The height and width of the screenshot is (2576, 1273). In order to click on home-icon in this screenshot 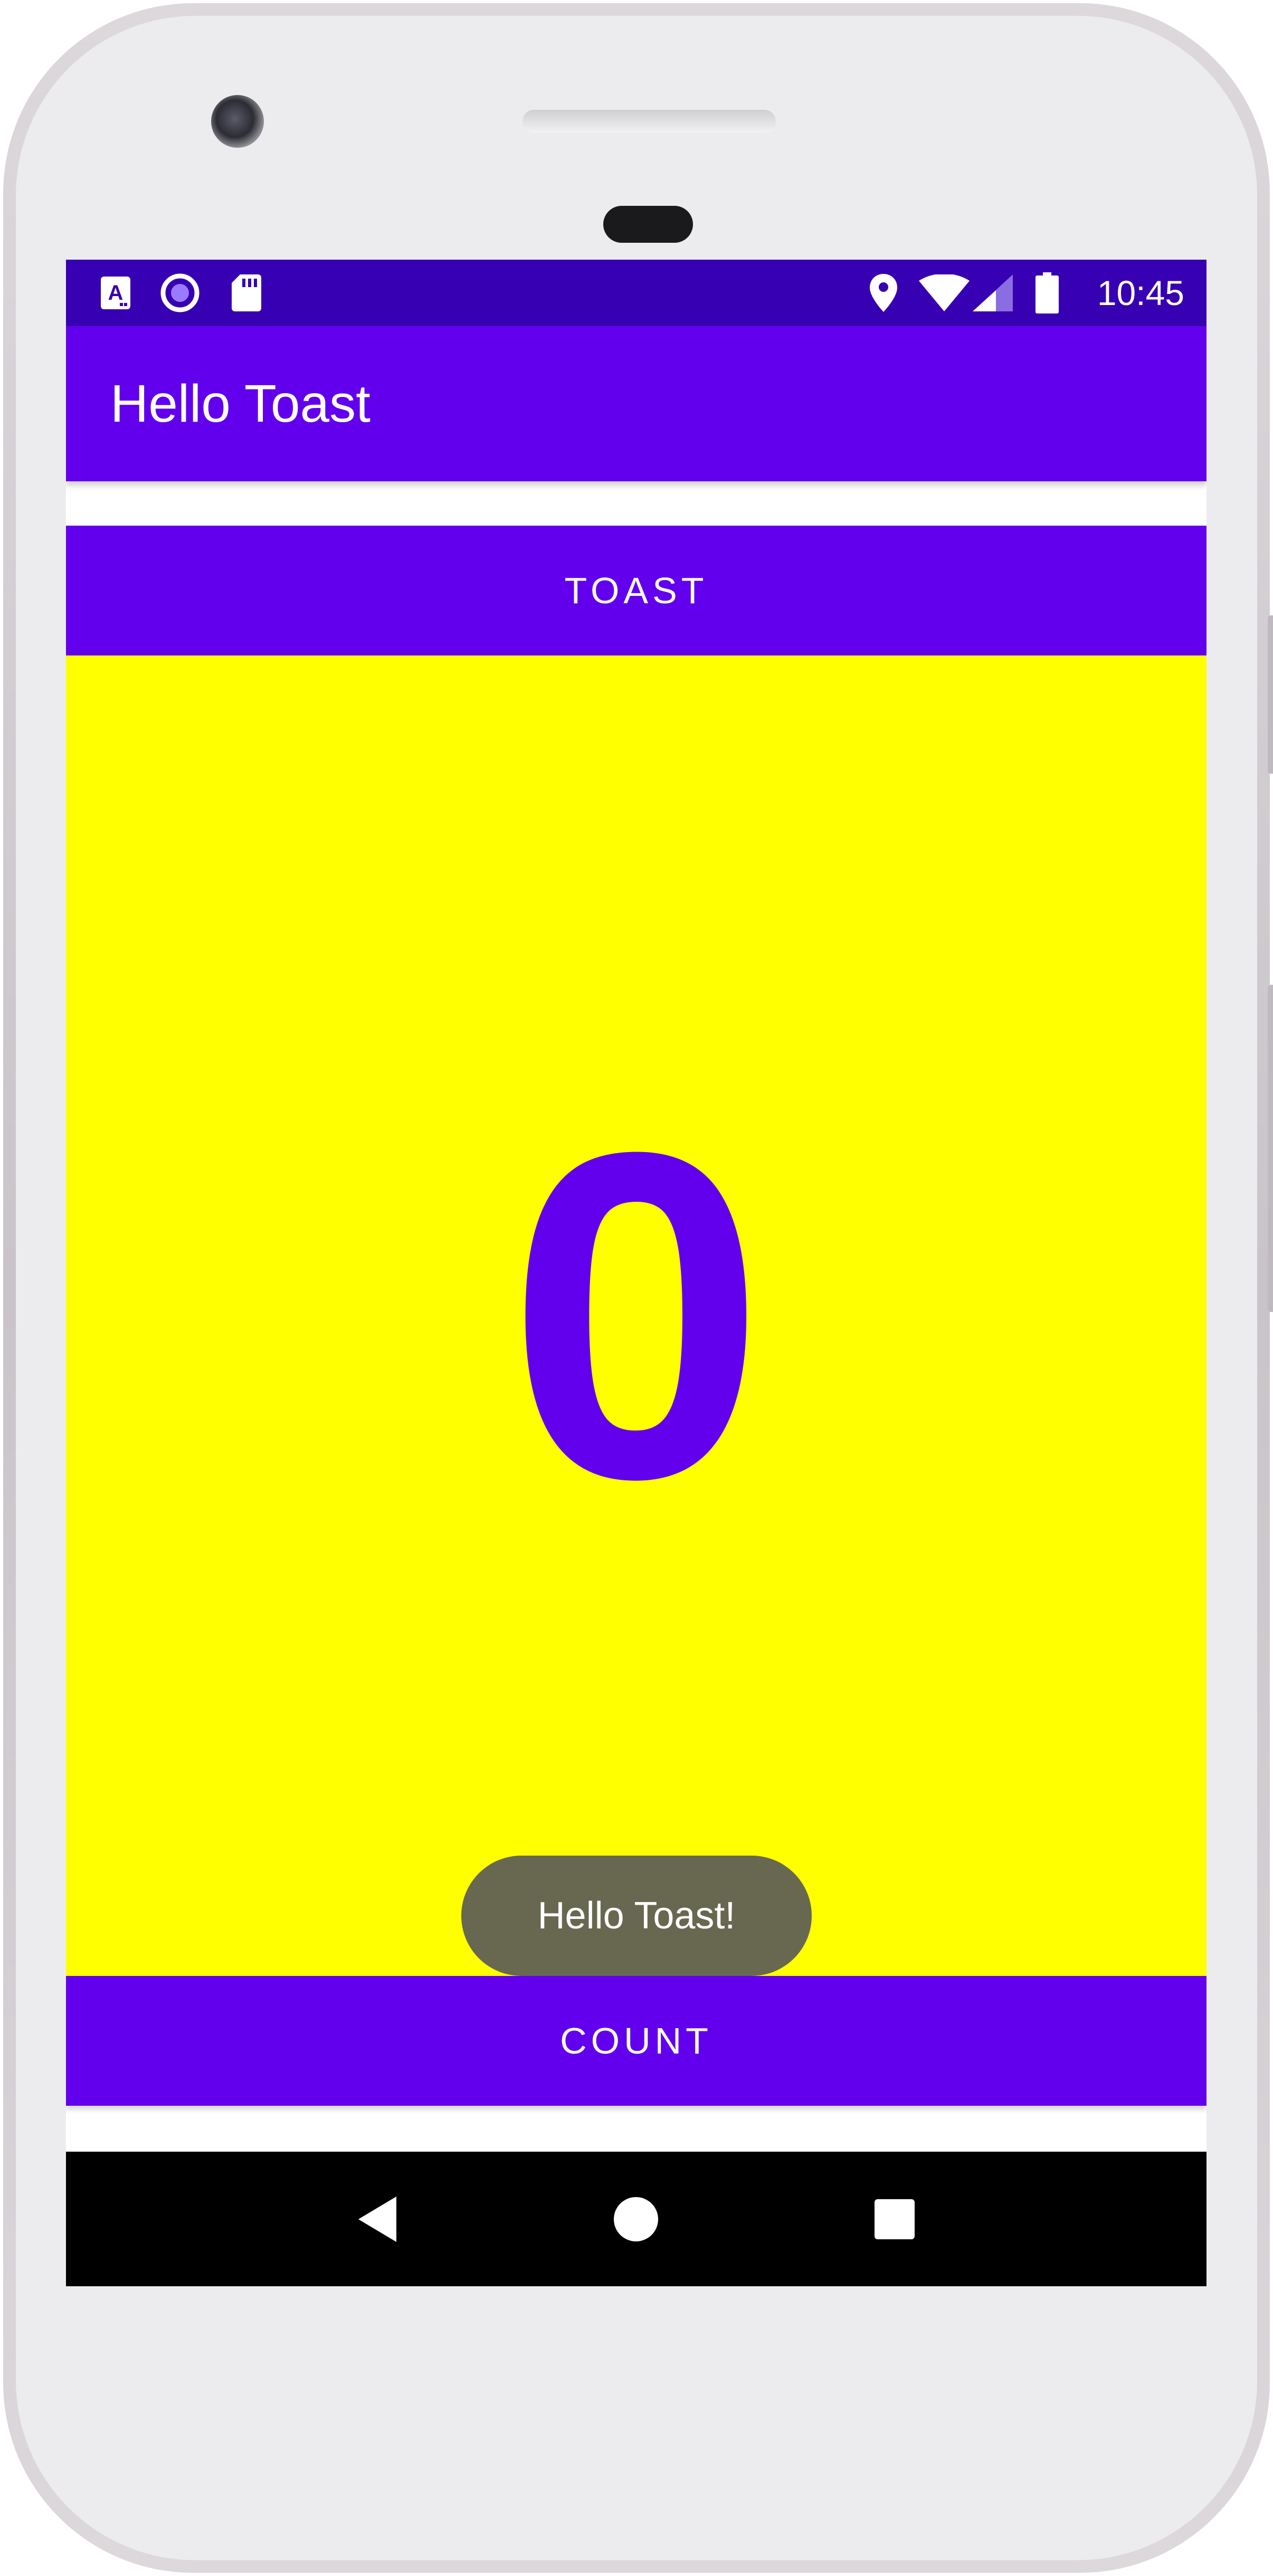, I will do `click(636, 2219)`.